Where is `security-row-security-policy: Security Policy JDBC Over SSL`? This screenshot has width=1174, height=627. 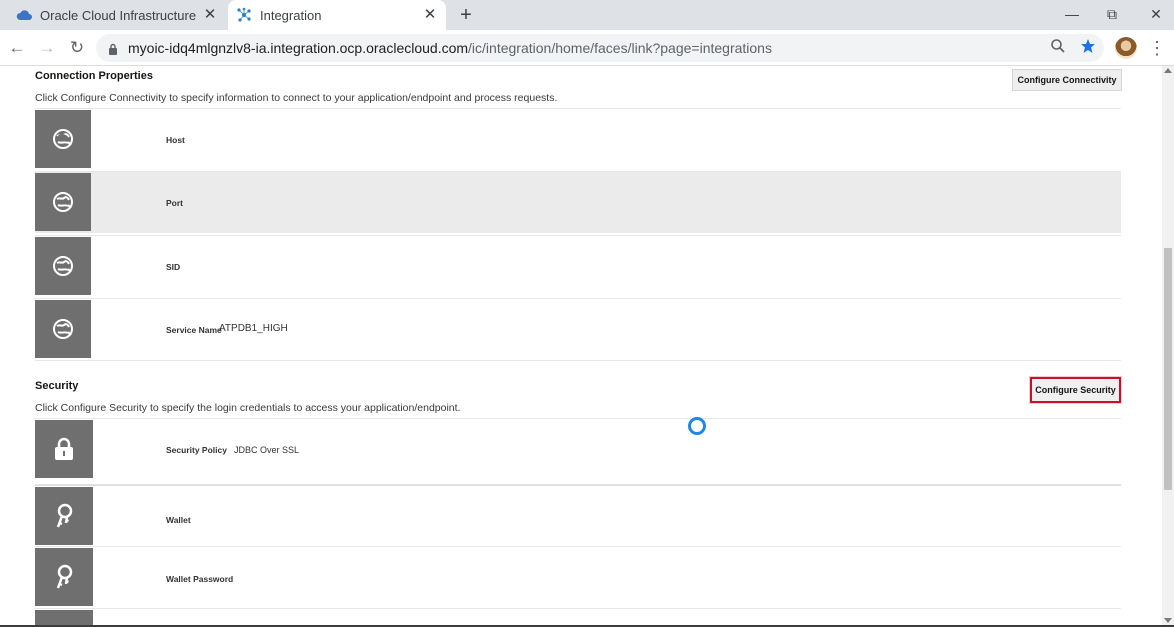
security-row-security-policy: Security Policy JDBC Over SSL is located at coordinates (578, 449).